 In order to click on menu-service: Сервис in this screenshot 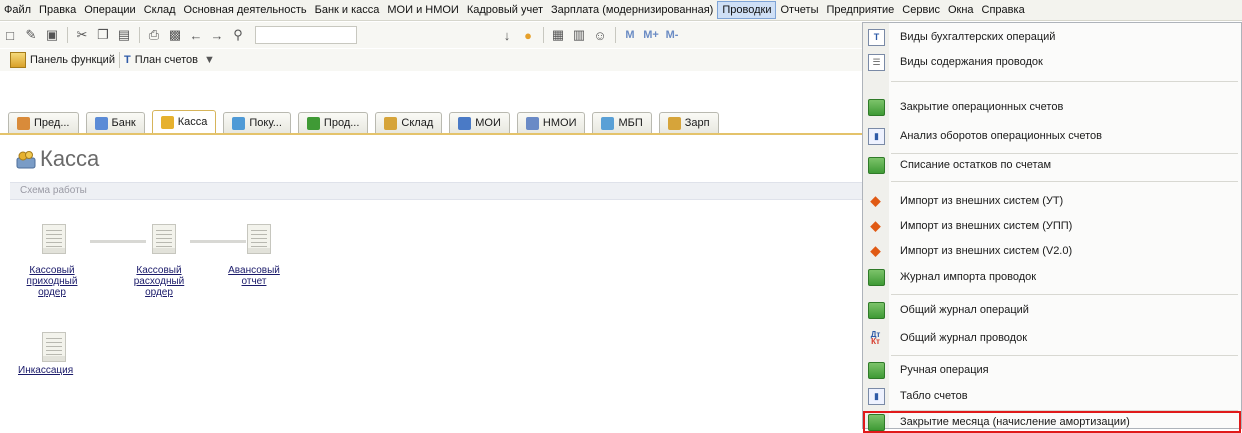, I will do `click(921, 10)`.